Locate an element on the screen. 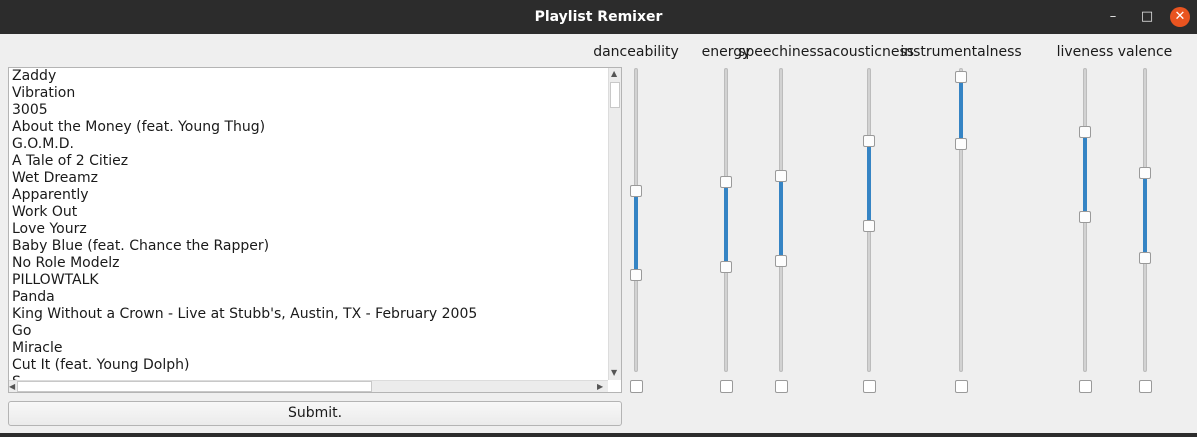 The width and height of the screenshot is (1197, 437). slider-instrumentalness is located at coordinates (961, 220).